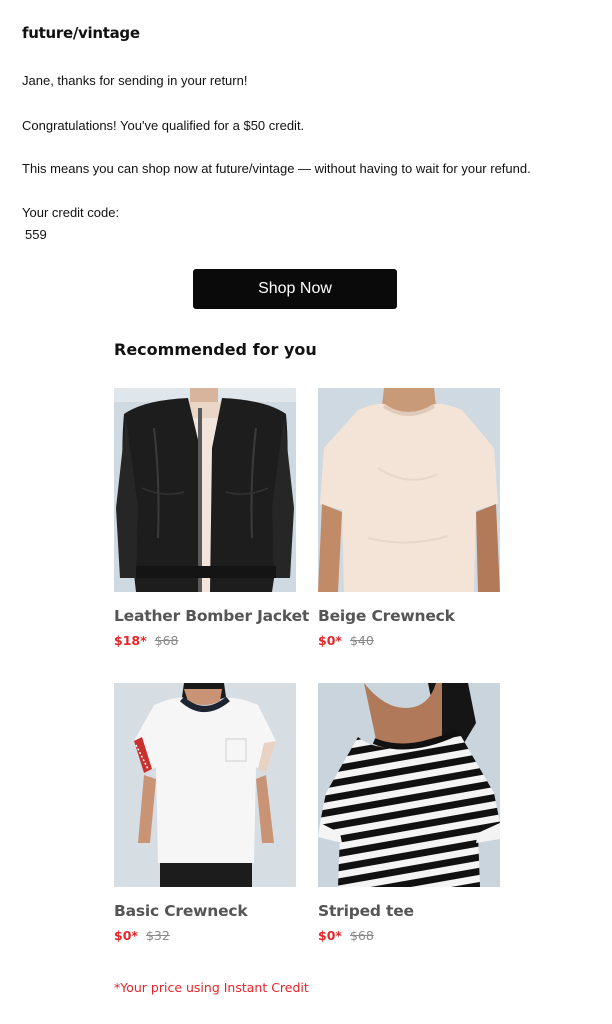  What do you see at coordinates (205, 935) in the screenshot?
I see `product-prices: $0* $32` at bounding box center [205, 935].